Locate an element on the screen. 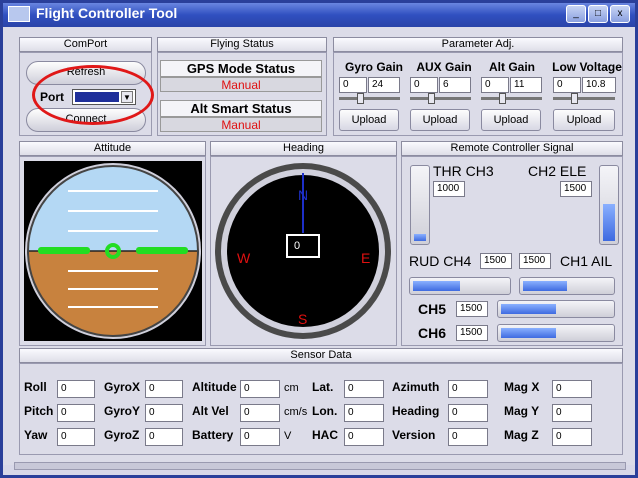  yaw-label: Yaw is located at coordinates (36, 435).